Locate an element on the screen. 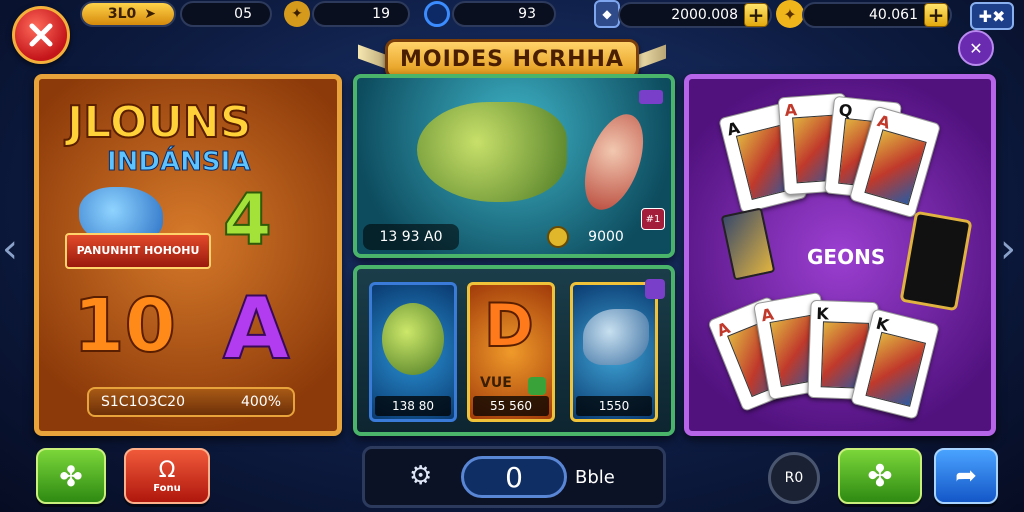 This screenshot has height=512, width=1024. panel-title-line1: JLOUNS is located at coordinates (159, 122).